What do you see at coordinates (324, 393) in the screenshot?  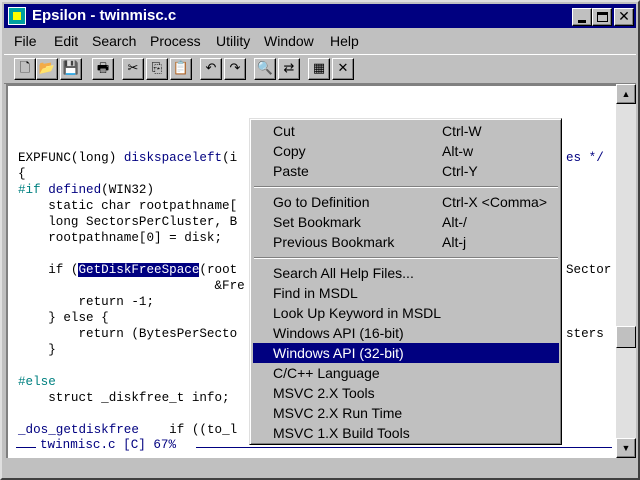 I see `menu-item-label: MSVC 2.X Tools` at bounding box center [324, 393].